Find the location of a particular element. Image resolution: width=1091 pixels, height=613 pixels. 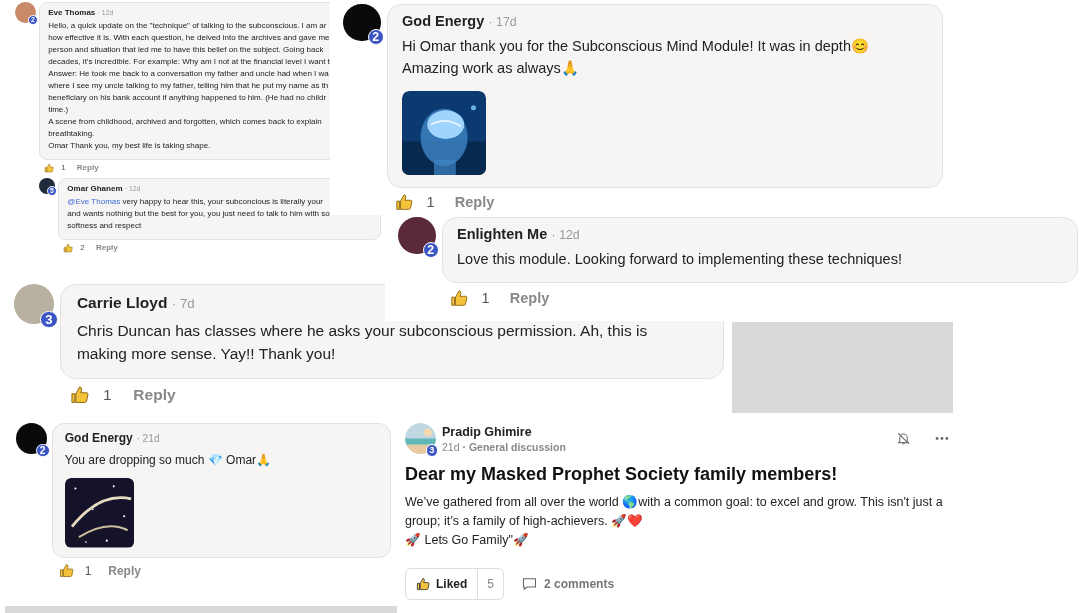

comment-text: You are dropping so much 💎 Omar🙏 is located at coordinates (168, 460).